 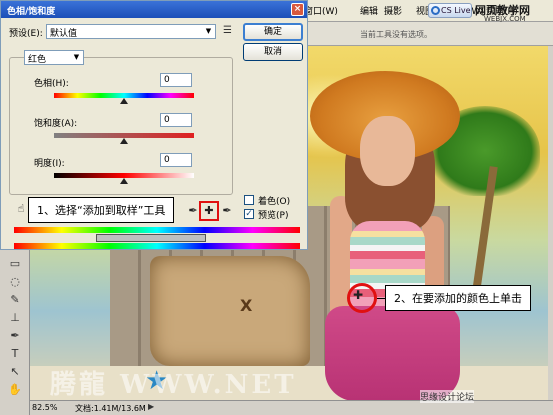 I want to click on cs-live-button: CS Live, so click(x=450, y=10).